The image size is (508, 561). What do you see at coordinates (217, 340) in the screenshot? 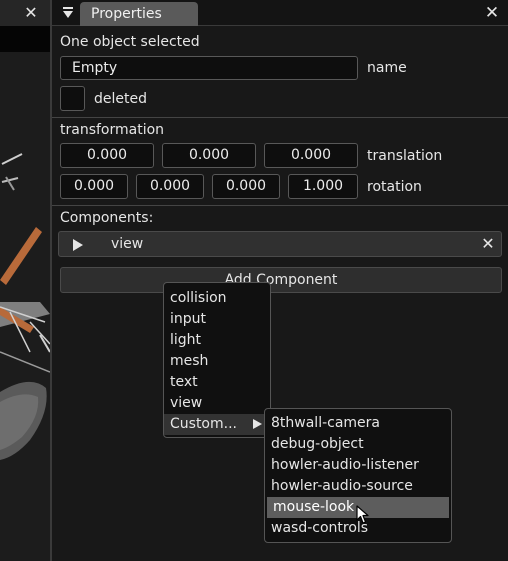
I see `menu-item-light: light` at bounding box center [217, 340].